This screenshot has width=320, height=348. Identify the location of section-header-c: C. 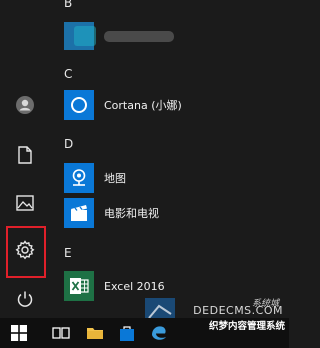
(68, 74).